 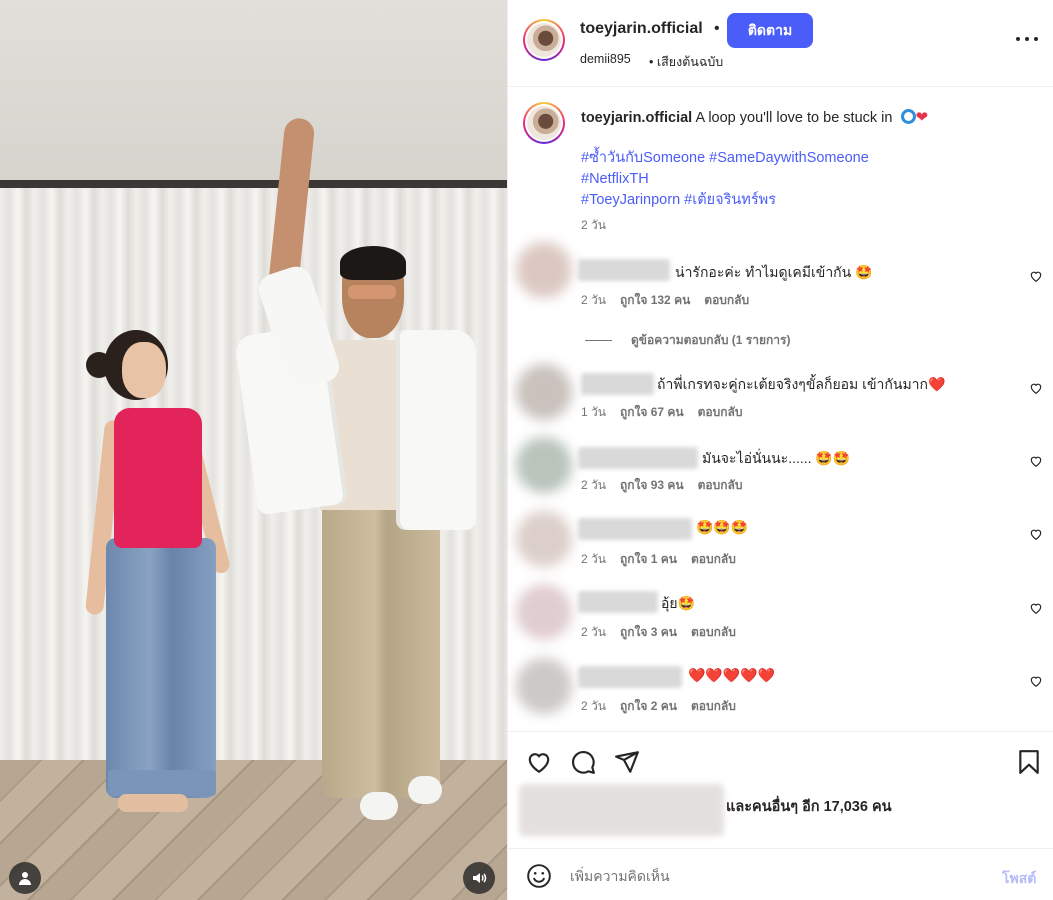 What do you see at coordinates (627, 762) in the screenshot?
I see `share-icon` at bounding box center [627, 762].